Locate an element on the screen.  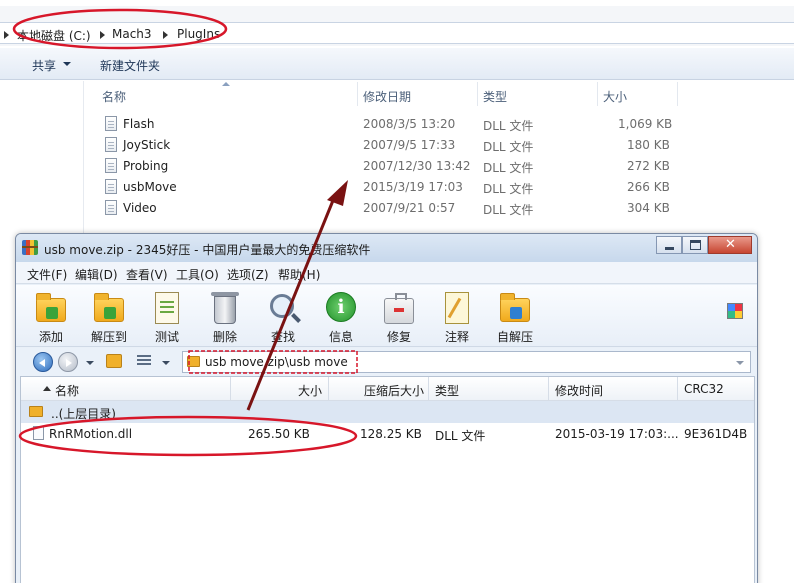
breadcrumb-mach3: Mach3 is located at coordinates (132, 34).